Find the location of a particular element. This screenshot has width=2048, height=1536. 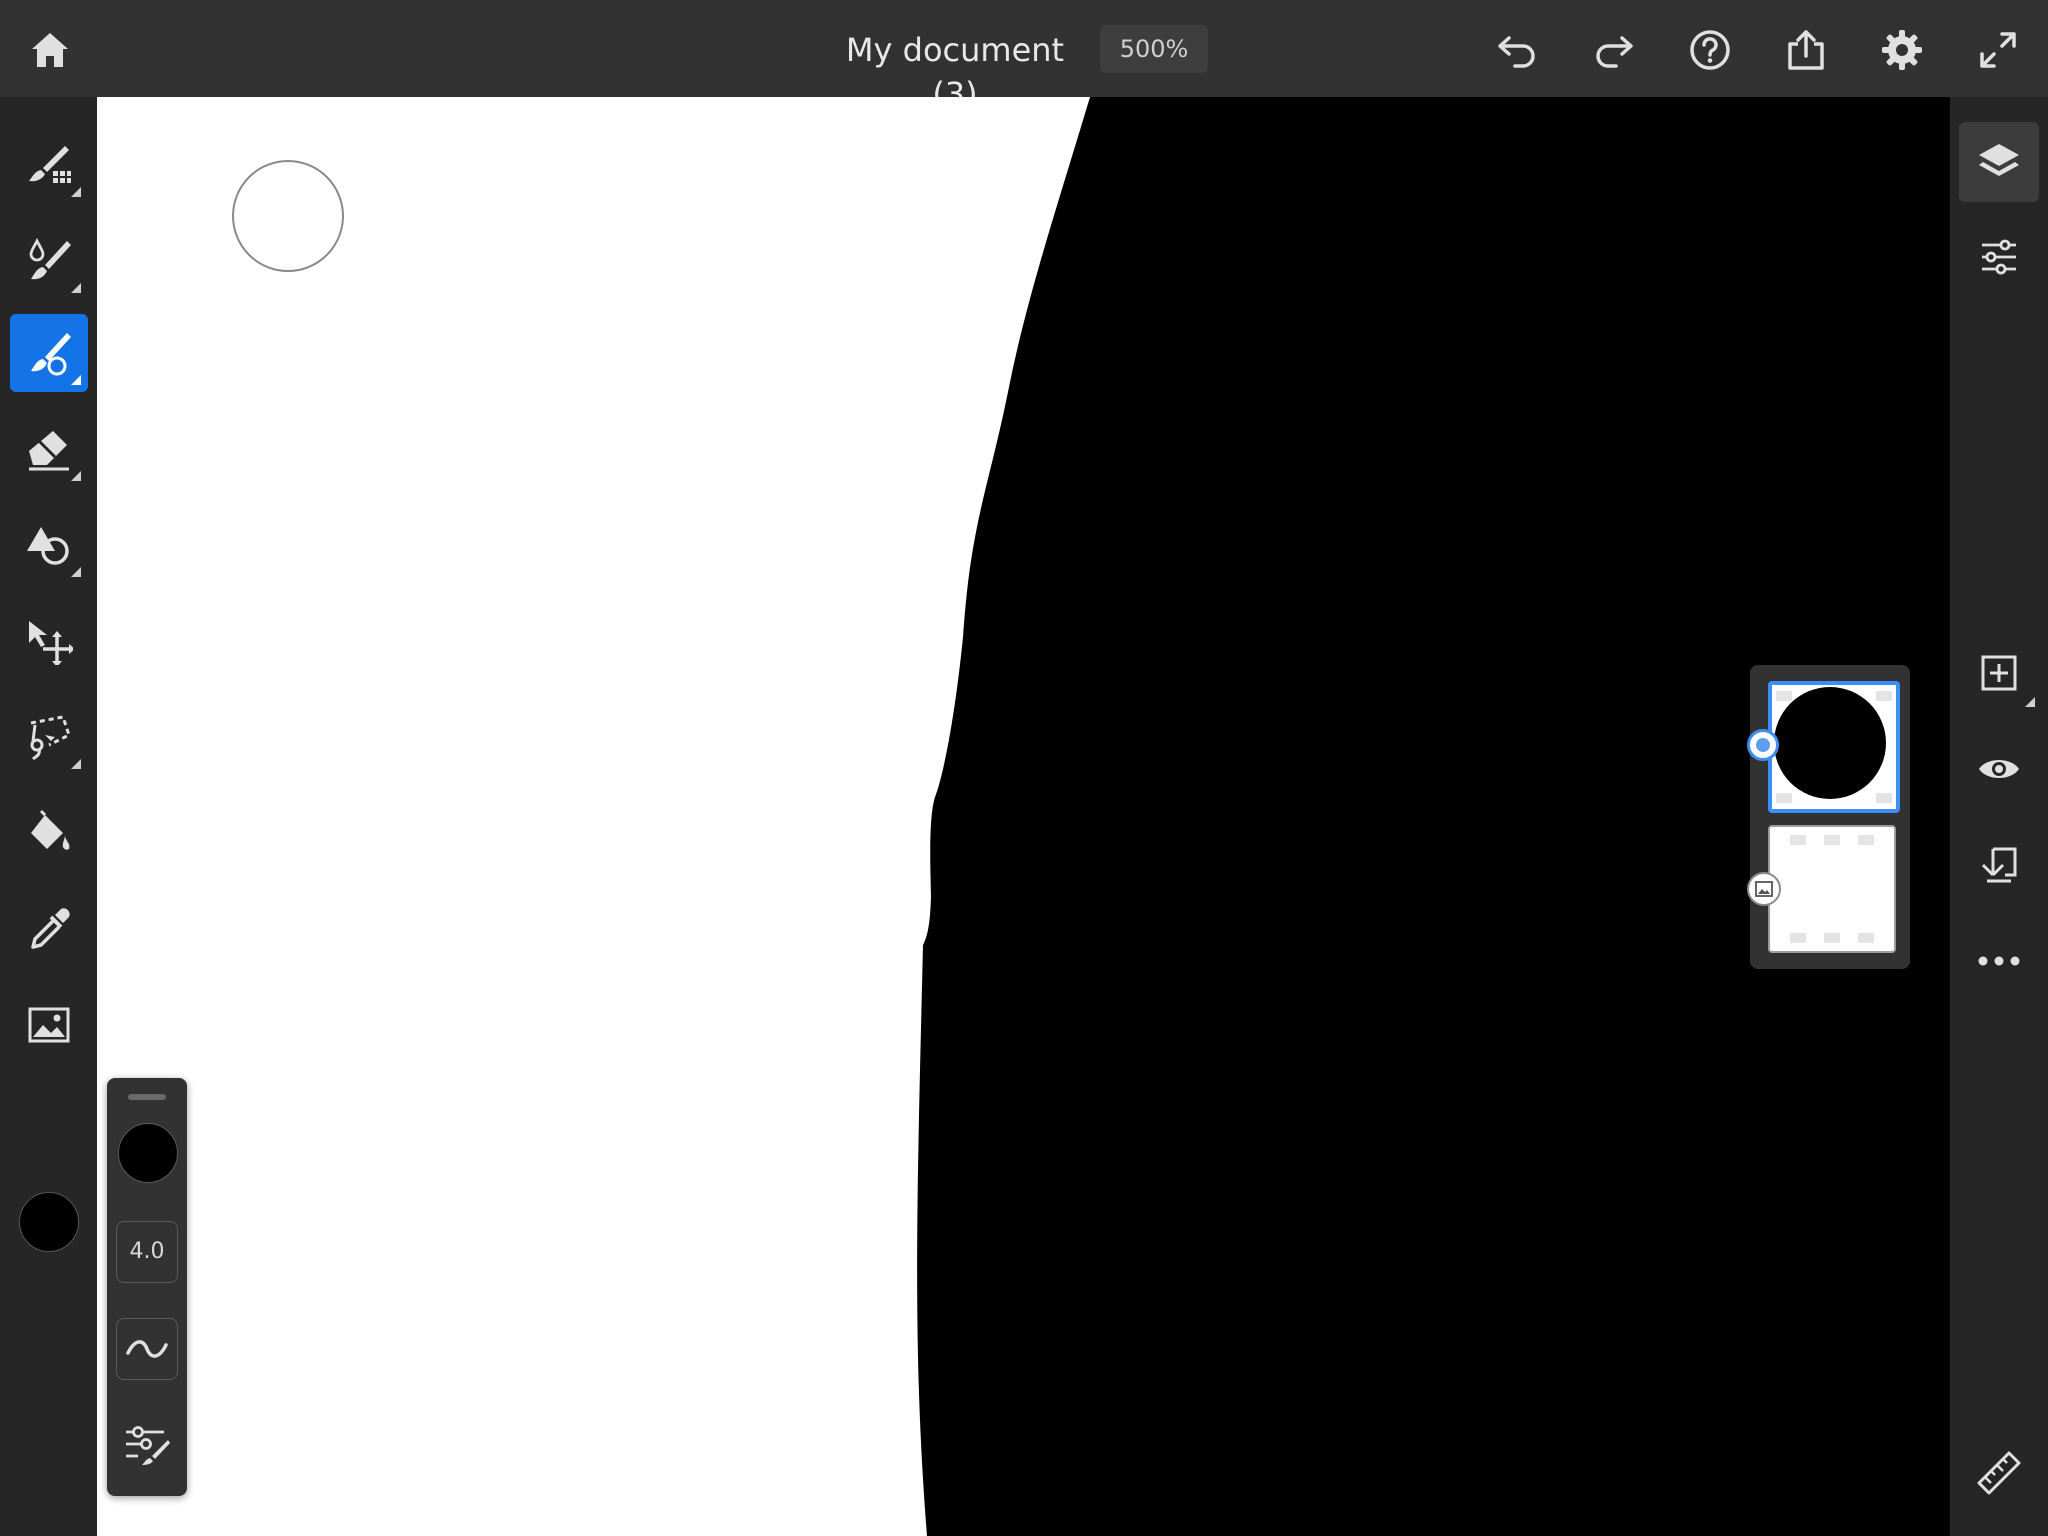

share-button is located at coordinates (1806, 50).